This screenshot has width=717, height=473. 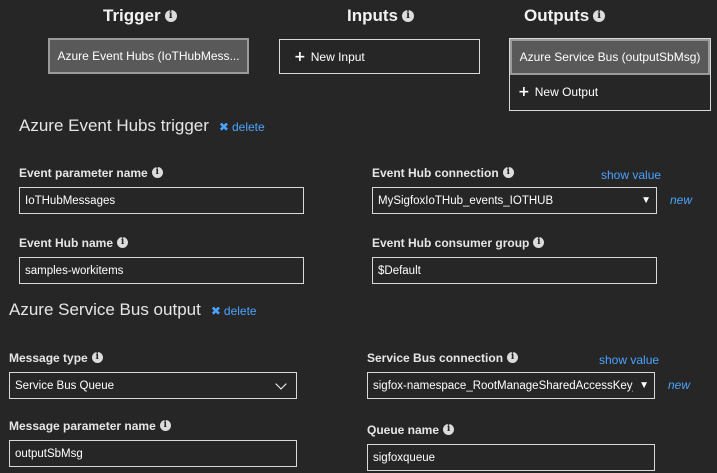 I want to click on label-text: Event parameter name, so click(x=83, y=173).